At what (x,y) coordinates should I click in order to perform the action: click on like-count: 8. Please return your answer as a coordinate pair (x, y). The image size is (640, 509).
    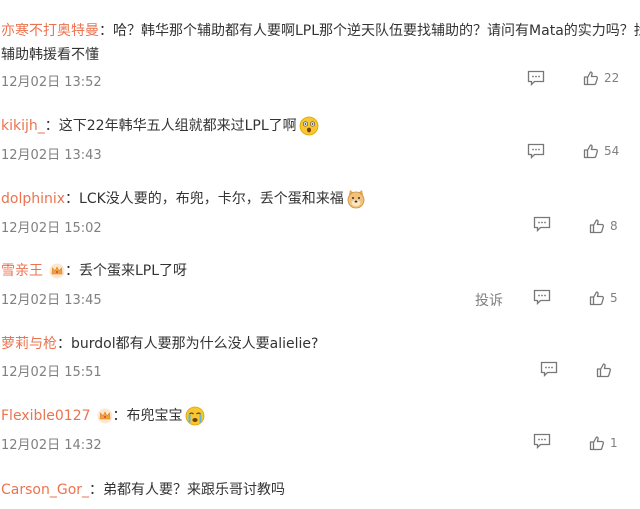
    Looking at the image, I should click on (614, 226).